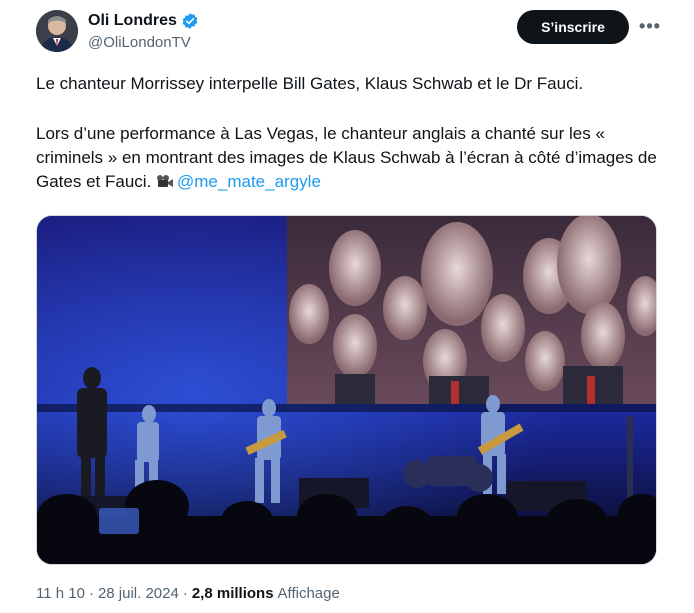  What do you see at coordinates (57, 31) in the screenshot?
I see `avatar` at bounding box center [57, 31].